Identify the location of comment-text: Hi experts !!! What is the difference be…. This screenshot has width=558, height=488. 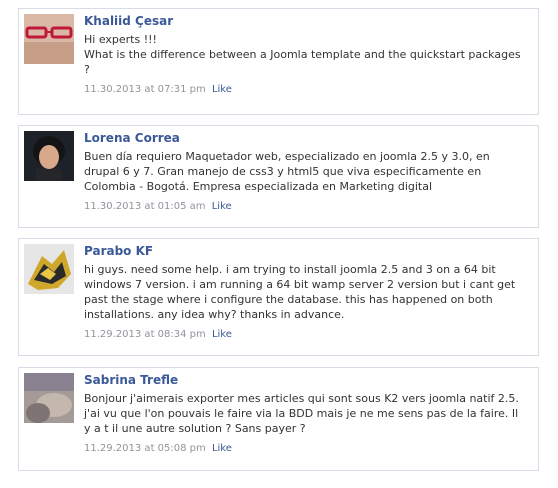
(302, 54).